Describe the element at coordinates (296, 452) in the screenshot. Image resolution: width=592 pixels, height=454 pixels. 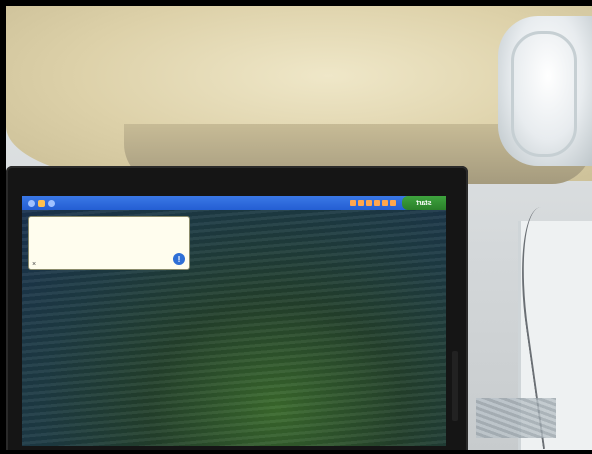
I see `image-border-bottom` at that location.